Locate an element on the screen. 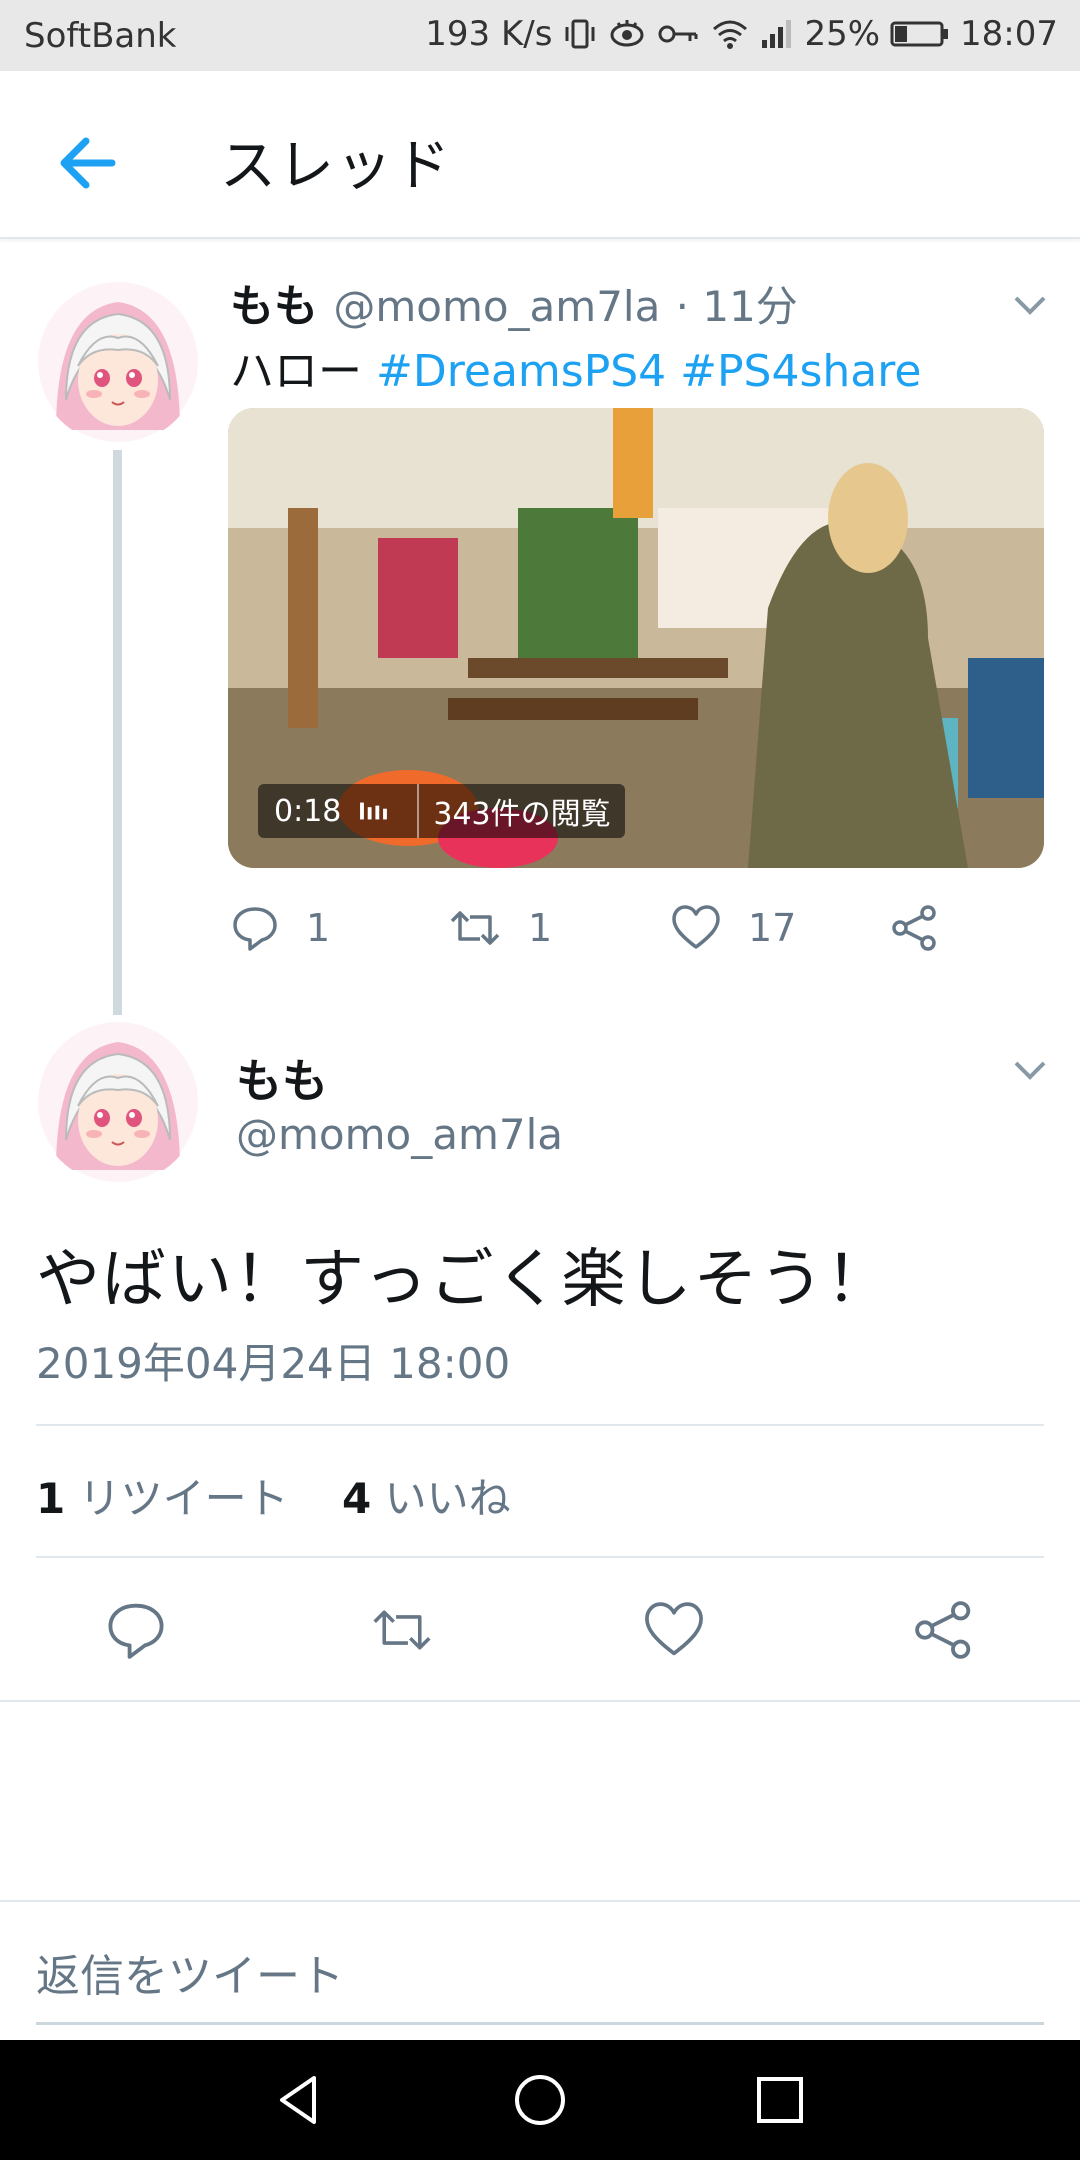 The image size is (1080, 2160). wifi-icon is located at coordinates (730, 34).